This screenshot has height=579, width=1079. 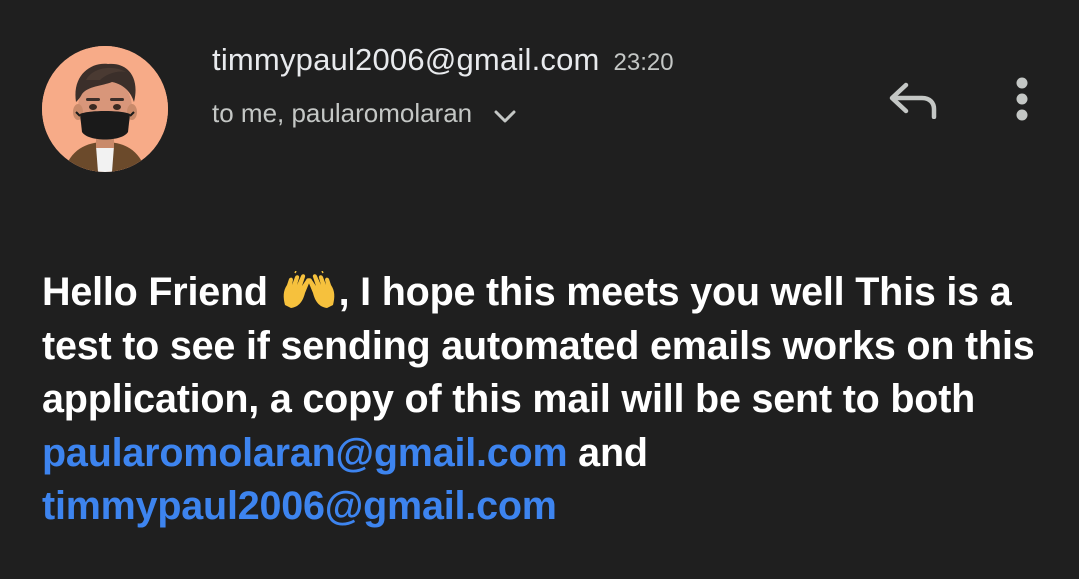 I want to click on link-timmypaul2006: timmypaul2006@gmail.com, so click(x=299, y=506).